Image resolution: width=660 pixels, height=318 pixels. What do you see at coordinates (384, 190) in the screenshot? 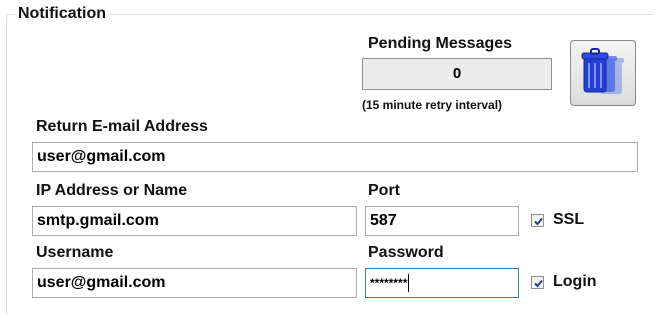
I see `port-label: Port` at bounding box center [384, 190].